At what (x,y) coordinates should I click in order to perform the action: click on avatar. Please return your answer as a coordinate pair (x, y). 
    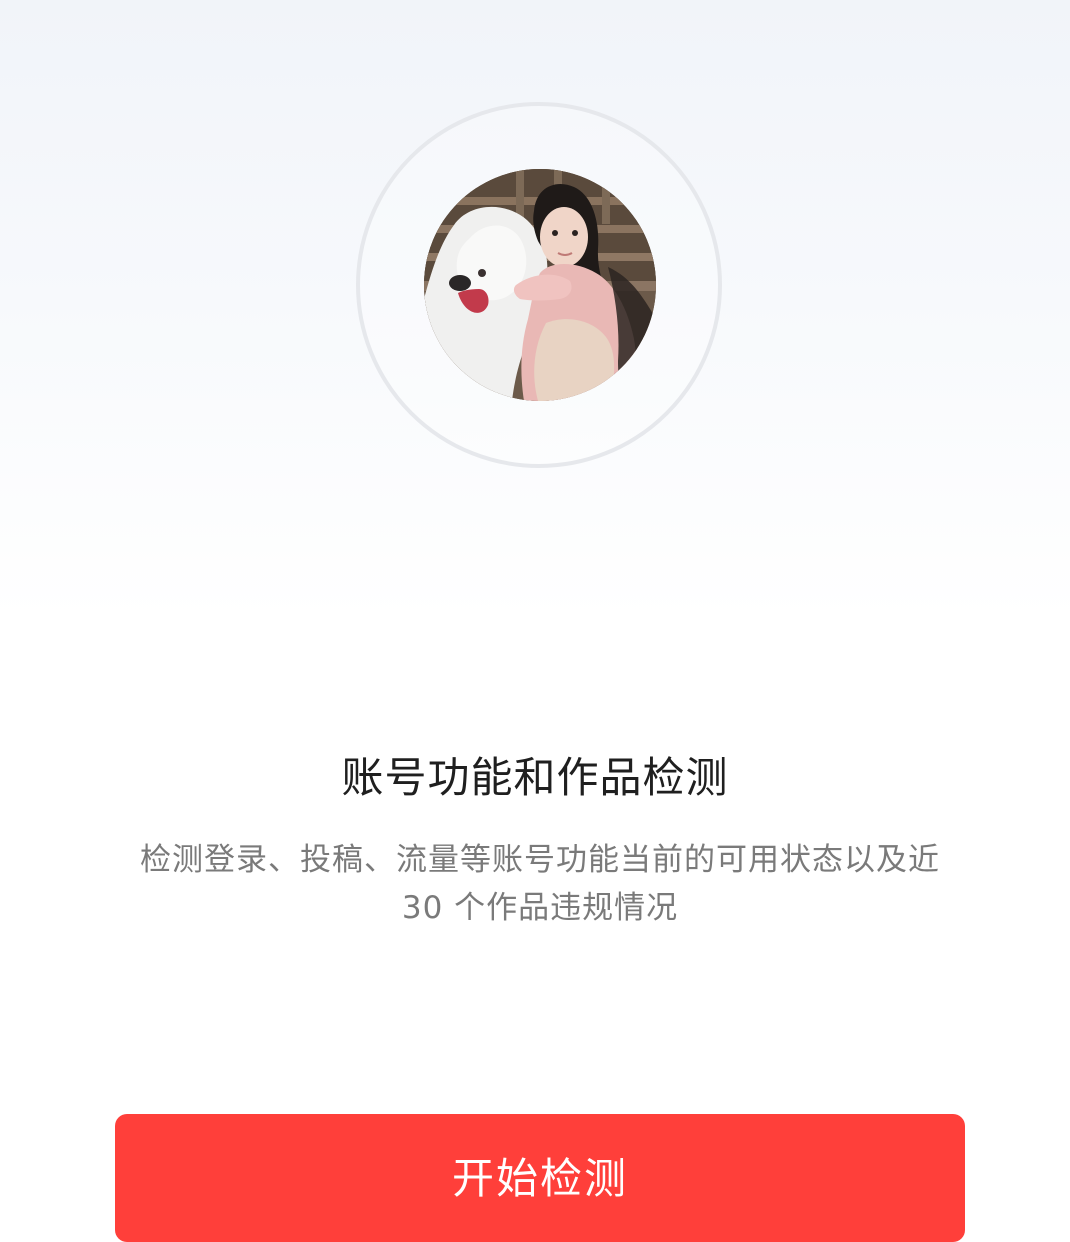
    Looking at the image, I should click on (540, 285).